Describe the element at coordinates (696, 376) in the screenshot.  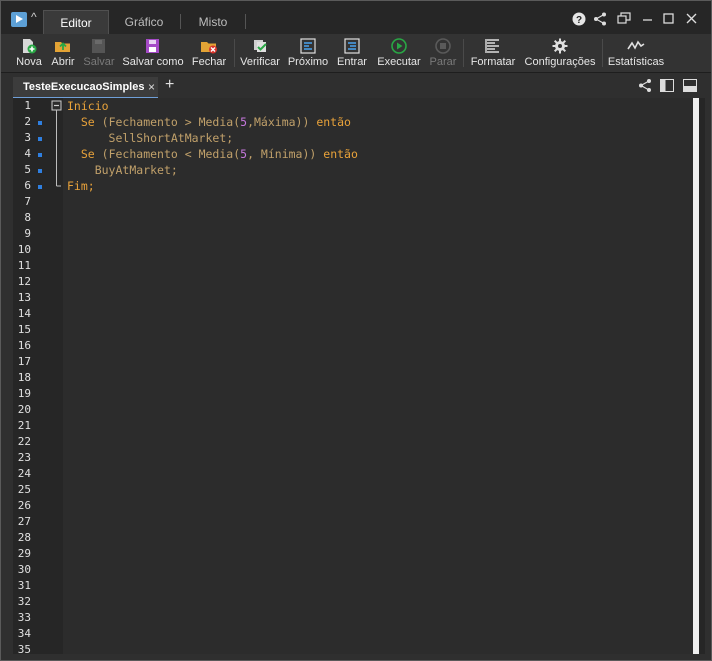
I see `vertical-scrollbar` at that location.